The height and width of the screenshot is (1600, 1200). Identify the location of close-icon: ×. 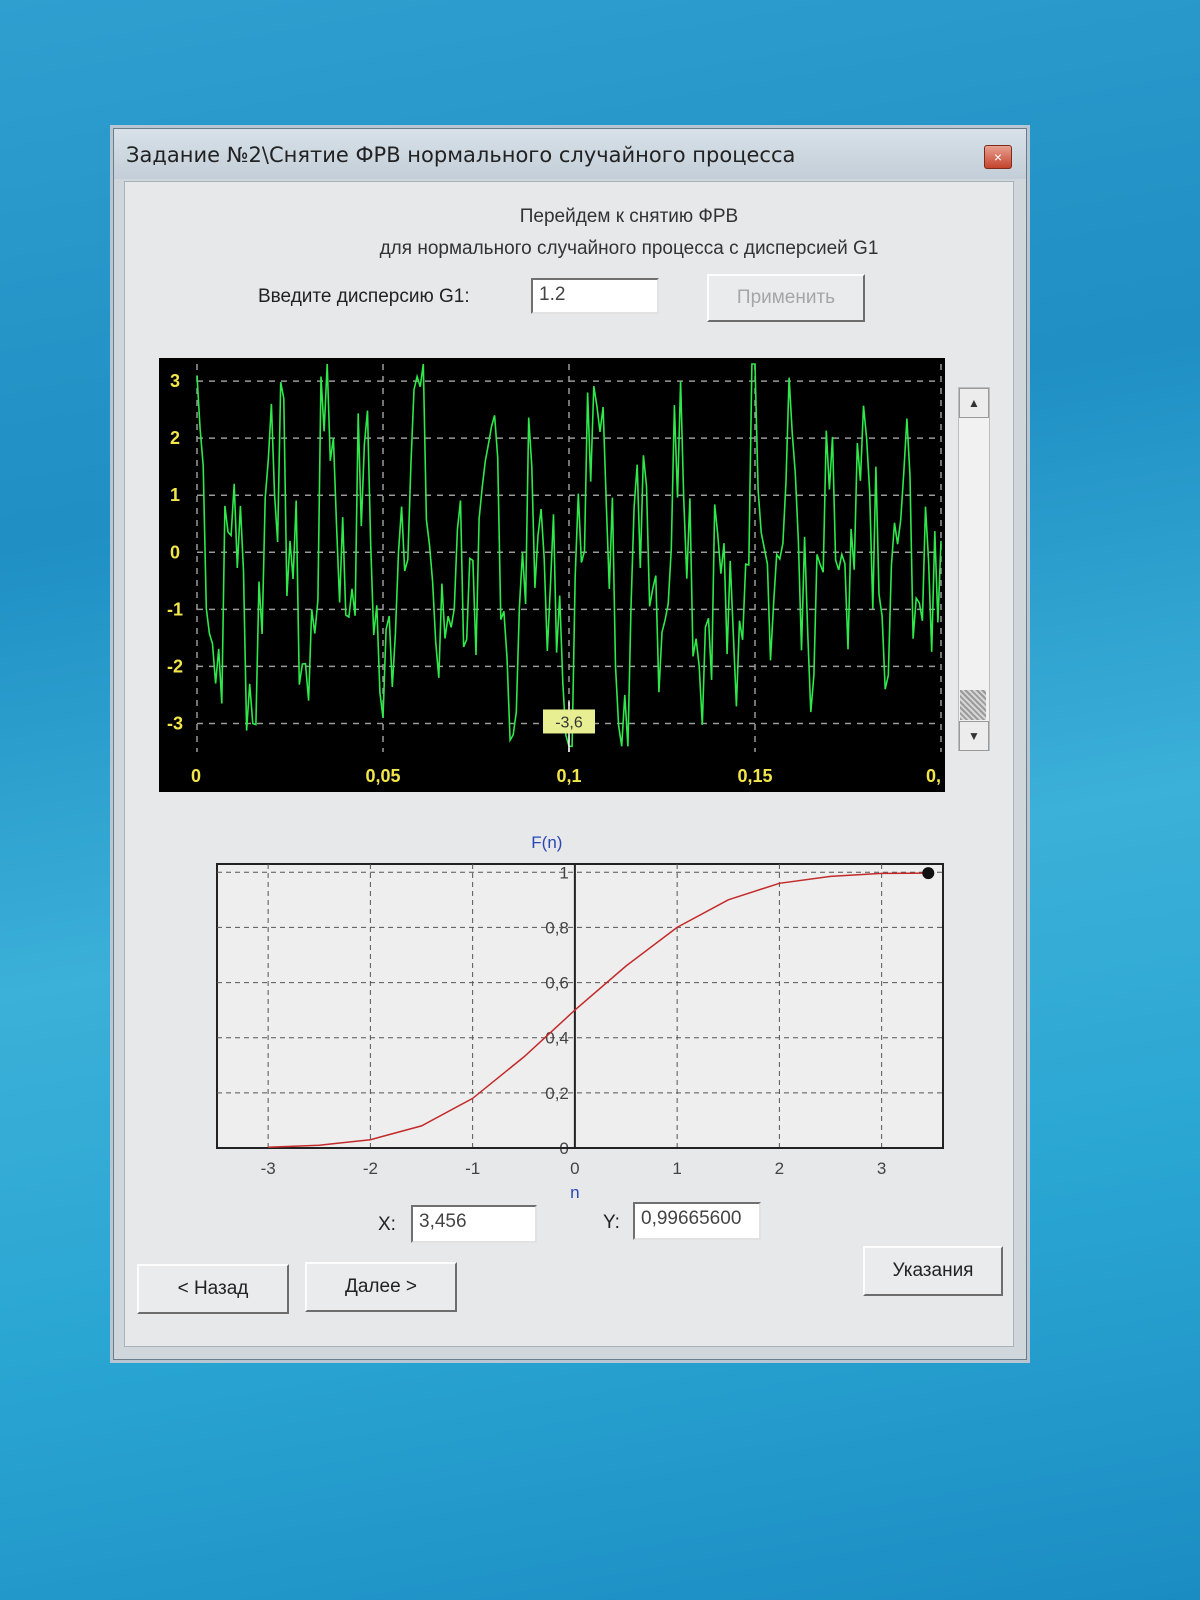
(998, 157).